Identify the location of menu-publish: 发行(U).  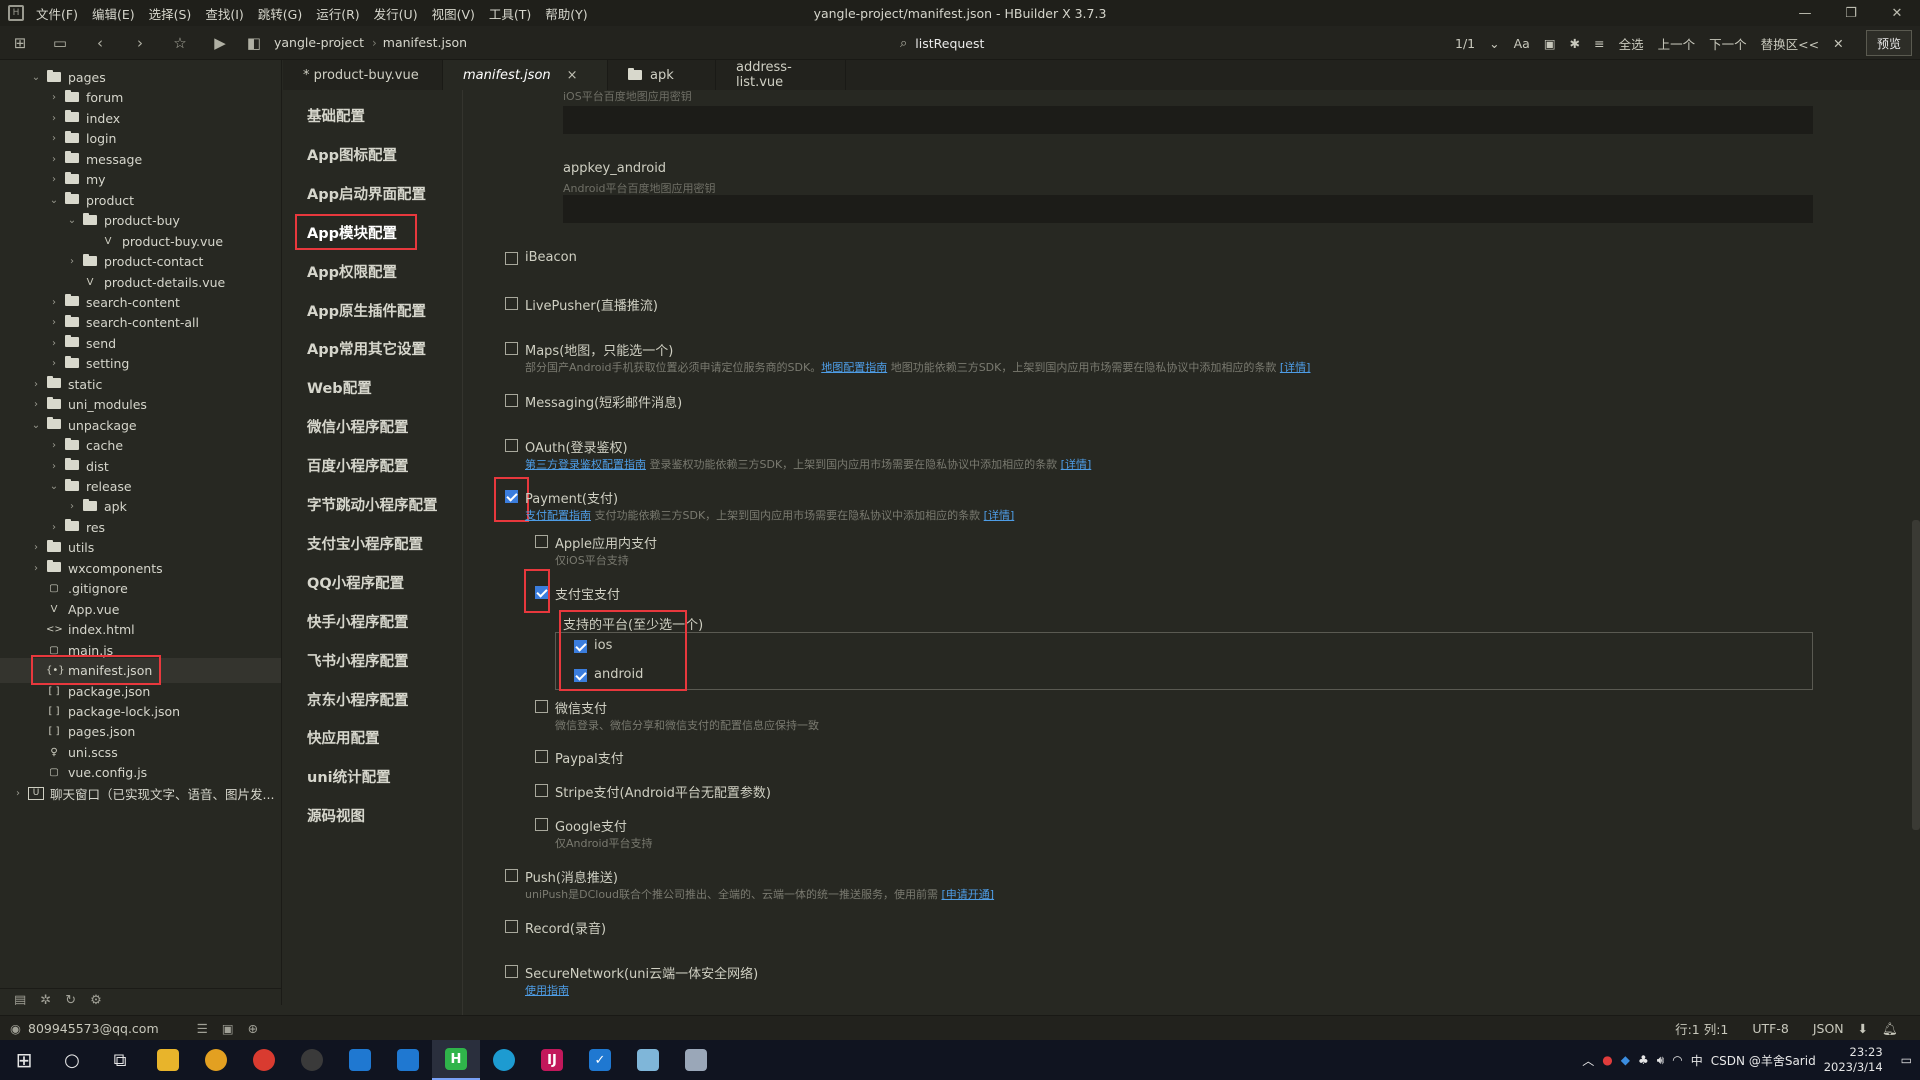
(399, 13).